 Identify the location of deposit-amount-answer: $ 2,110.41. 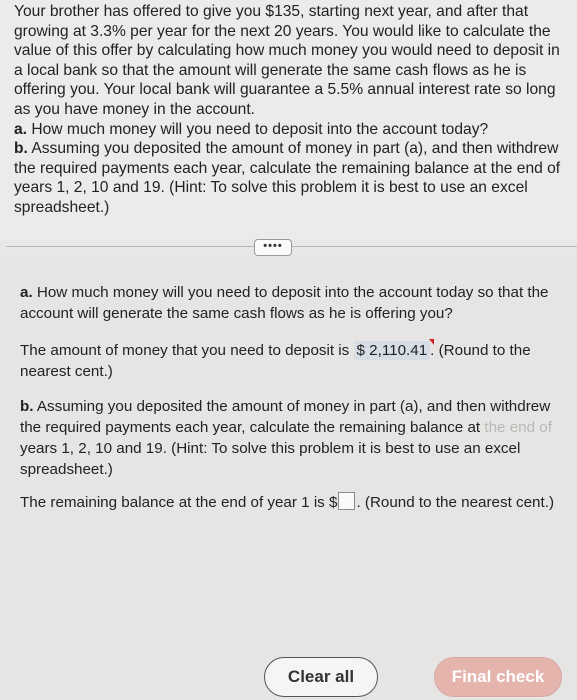
(394, 349).